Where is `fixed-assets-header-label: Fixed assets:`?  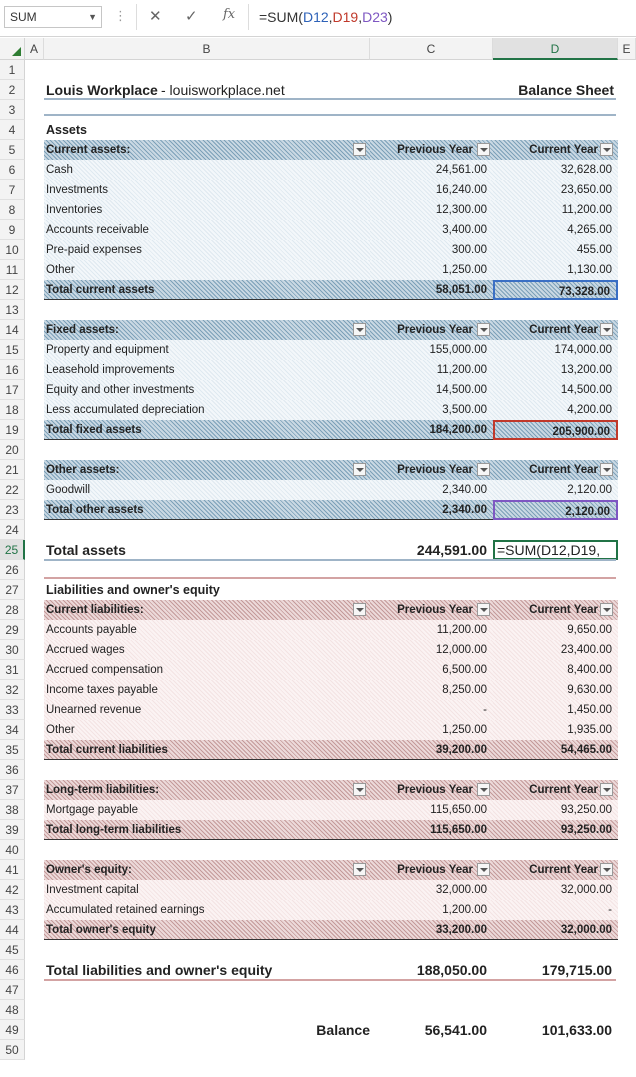
fixed-assets-header-label: Fixed assets: is located at coordinates (207, 330).